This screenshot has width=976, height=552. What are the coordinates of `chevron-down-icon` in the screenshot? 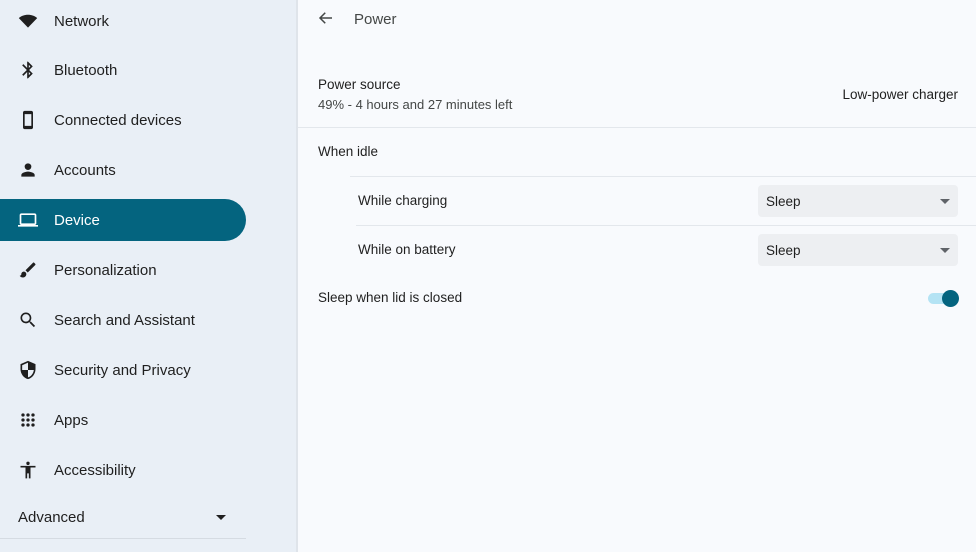 It's located at (221, 517).